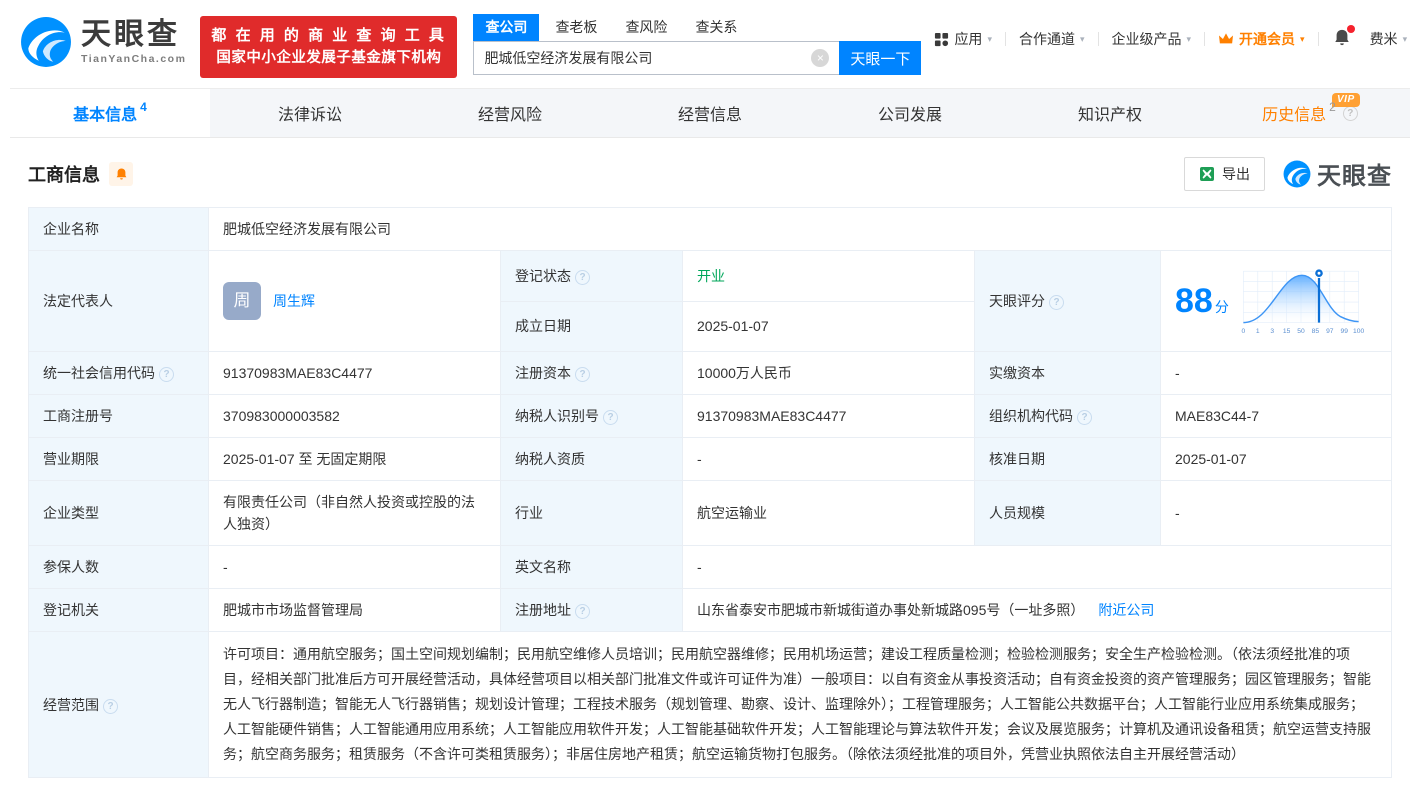 This screenshot has width=1420, height=797. What do you see at coordinates (1276, 459) in the screenshot?
I see `field-value-approval-date: 2025-01-07` at bounding box center [1276, 459].